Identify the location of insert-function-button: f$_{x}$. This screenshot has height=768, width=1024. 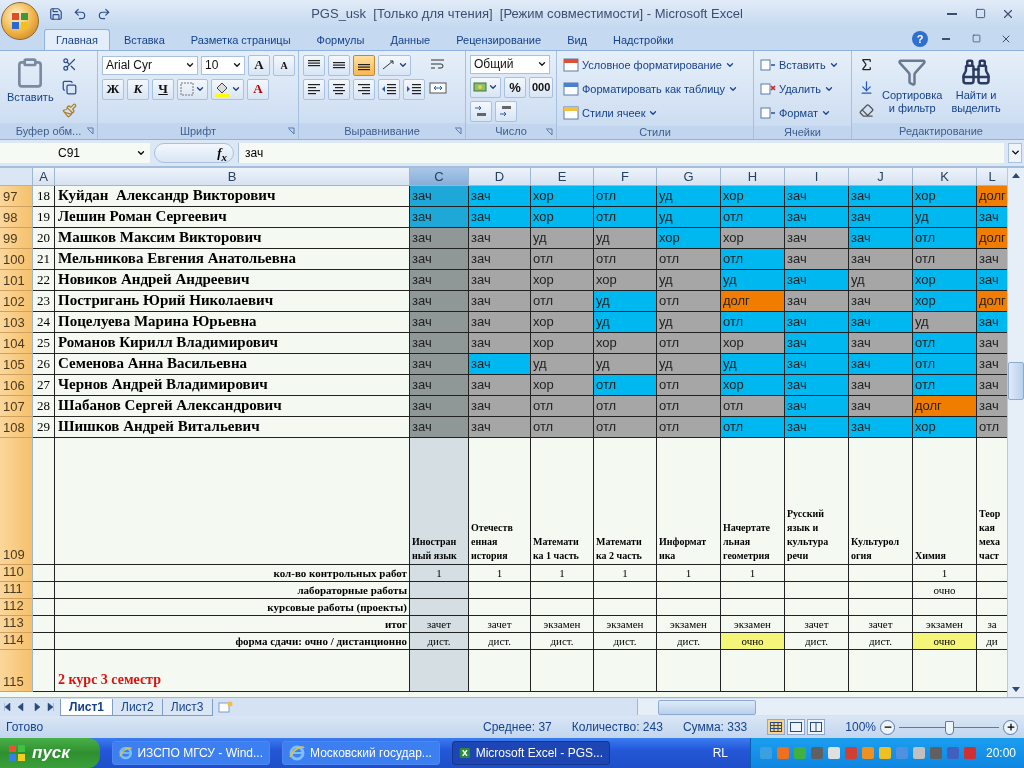
(194, 152).